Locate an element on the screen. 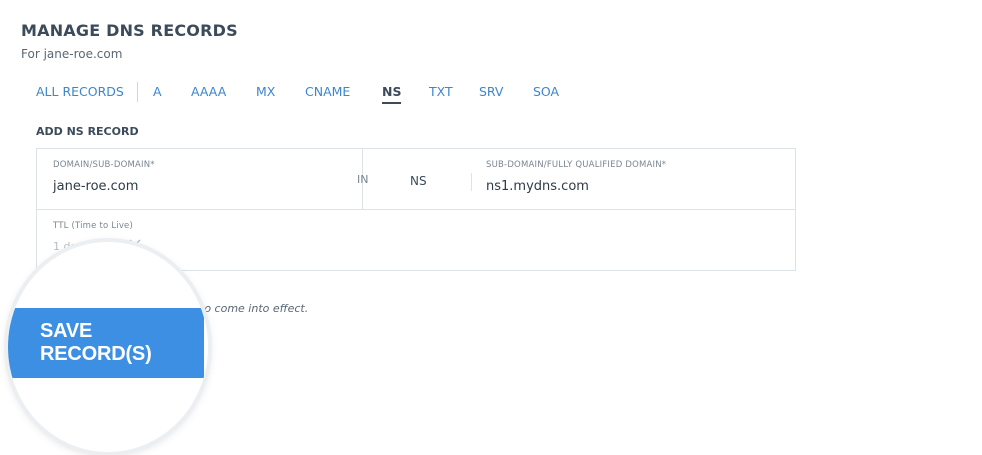 Image resolution: width=982 pixels, height=455 pixels. tab-aaaa: AAAA is located at coordinates (208, 91).